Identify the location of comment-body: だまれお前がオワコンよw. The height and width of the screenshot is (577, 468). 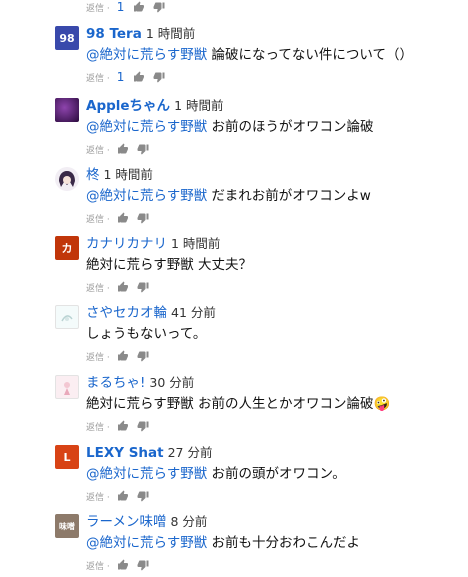
(289, 196).